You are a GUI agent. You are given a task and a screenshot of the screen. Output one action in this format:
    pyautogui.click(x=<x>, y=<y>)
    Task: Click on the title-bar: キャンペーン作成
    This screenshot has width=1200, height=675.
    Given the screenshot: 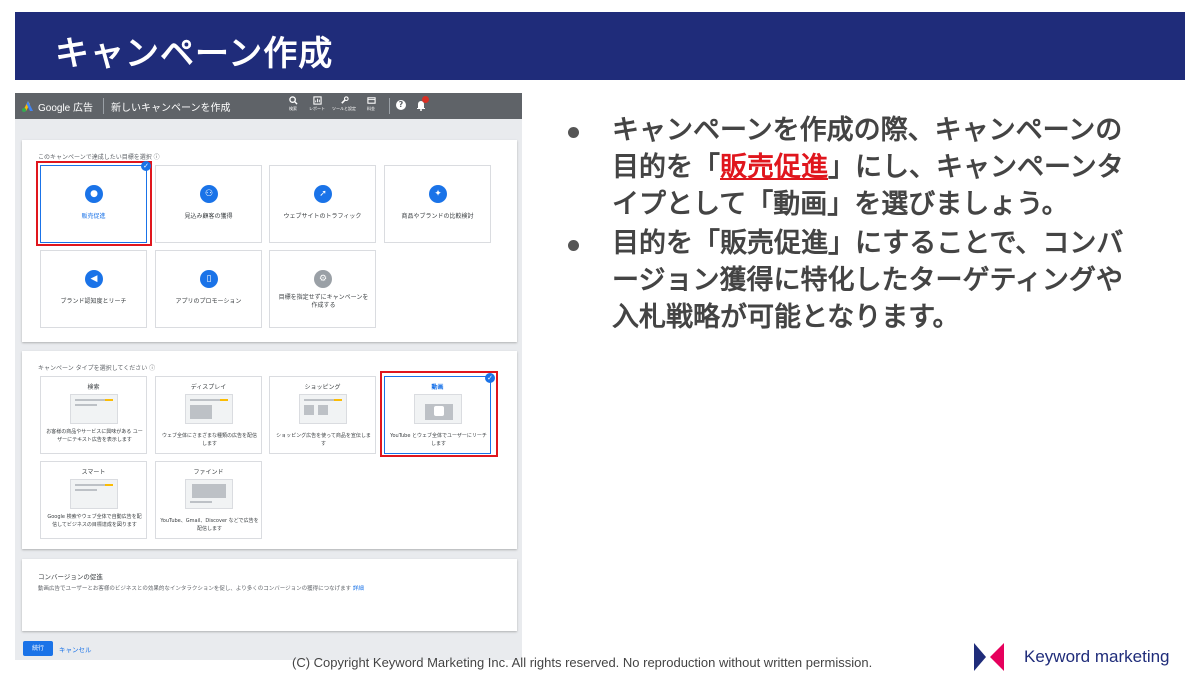 What is the action you would take?
    pyautogui.click(x=600, y=46)
    